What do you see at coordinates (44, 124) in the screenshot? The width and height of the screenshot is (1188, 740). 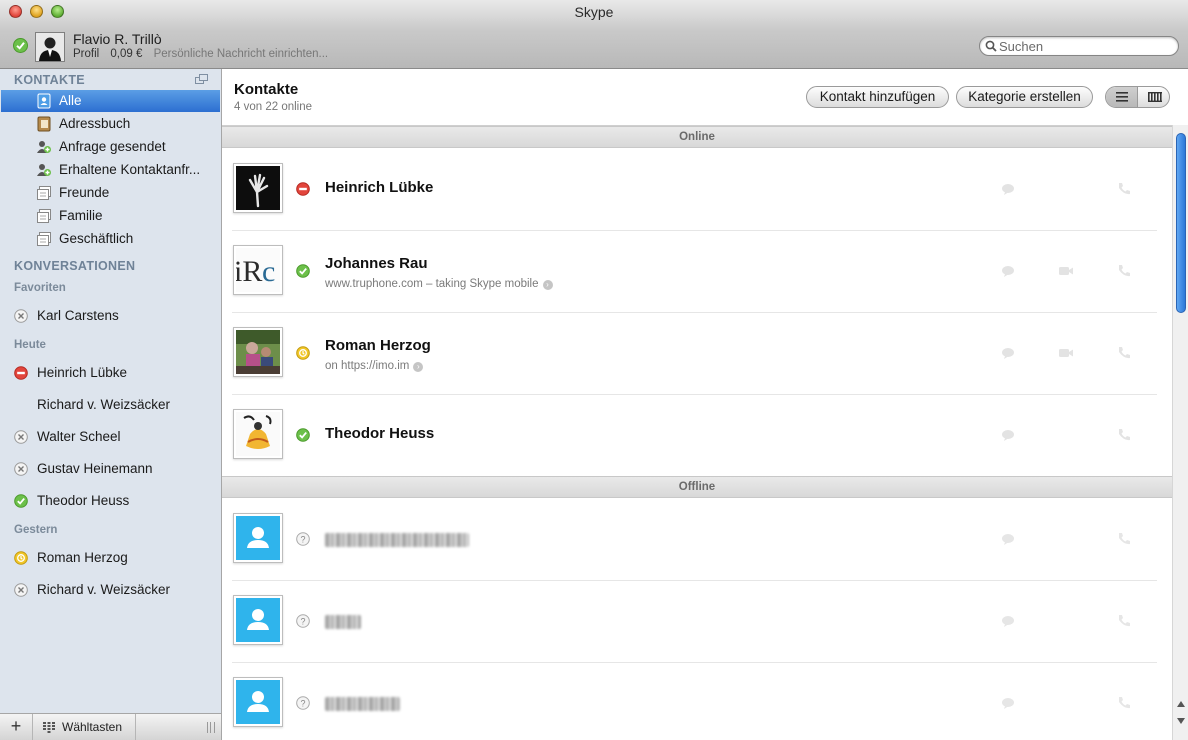 I see `address-book-icon` at bounding box center [44, 124].